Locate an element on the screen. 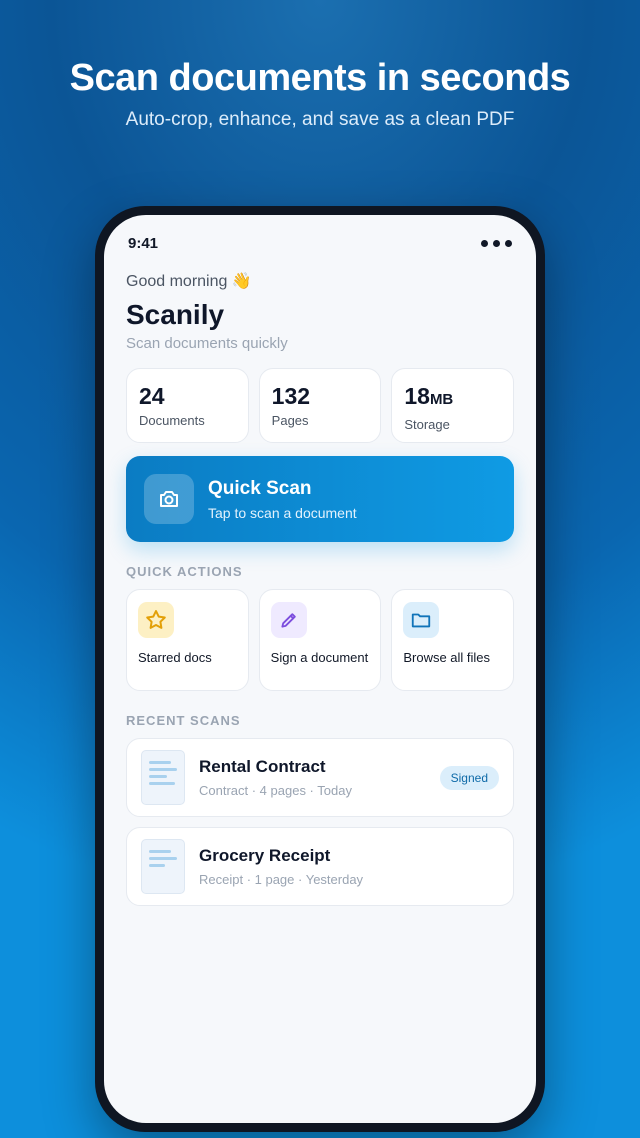 The image size is (640, 1138). stat-label: Storage is located at coordinates (427, 424).